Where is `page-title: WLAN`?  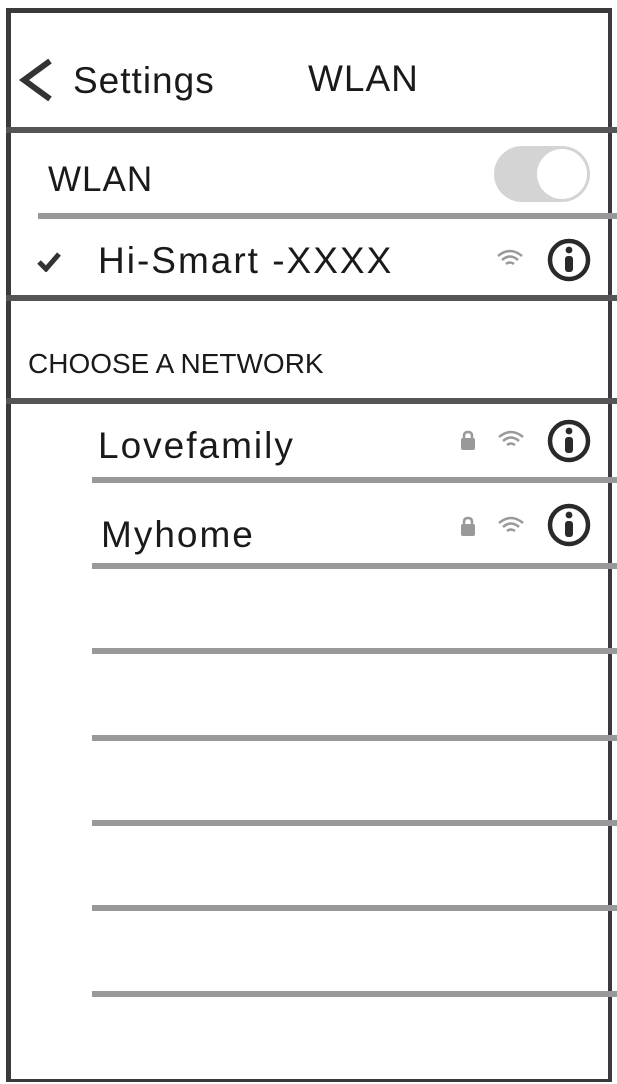
page-title: WLAN is located at coordinates (363, 78).